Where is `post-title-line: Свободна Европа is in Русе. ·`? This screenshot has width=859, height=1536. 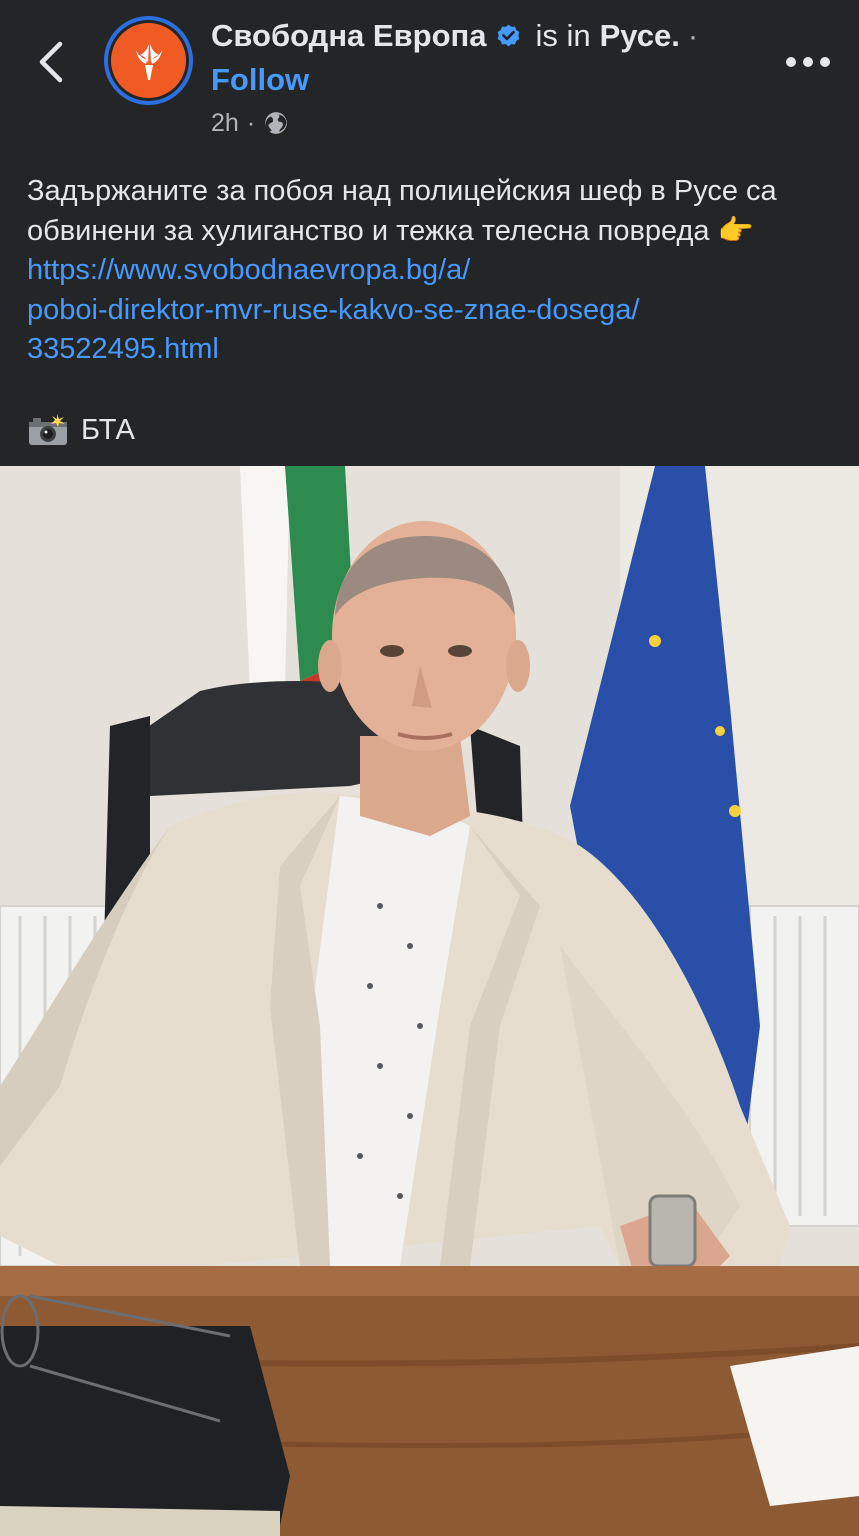
post-title-line: Свободна Европа is in Русе. · is located at coordinates (454, 36).